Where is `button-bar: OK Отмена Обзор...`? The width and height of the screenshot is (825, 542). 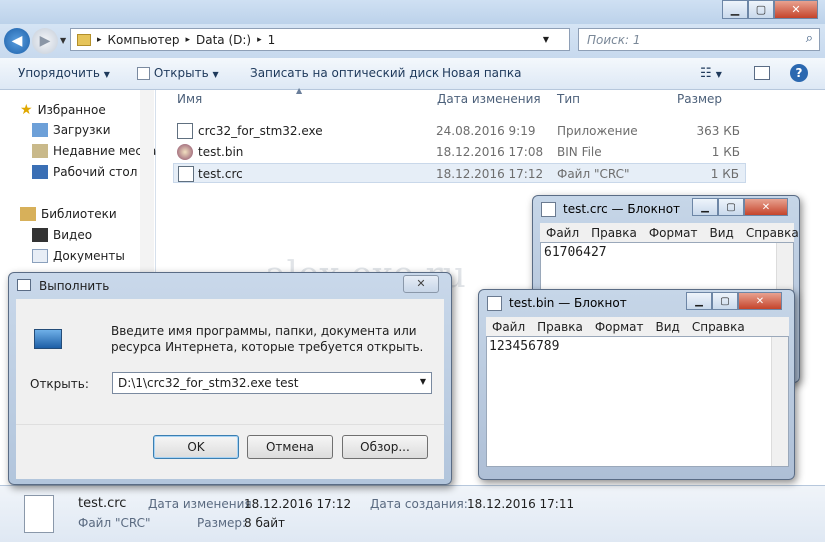
button-bar: OK Отмена Обзор... is located at coordinates (230, 451).